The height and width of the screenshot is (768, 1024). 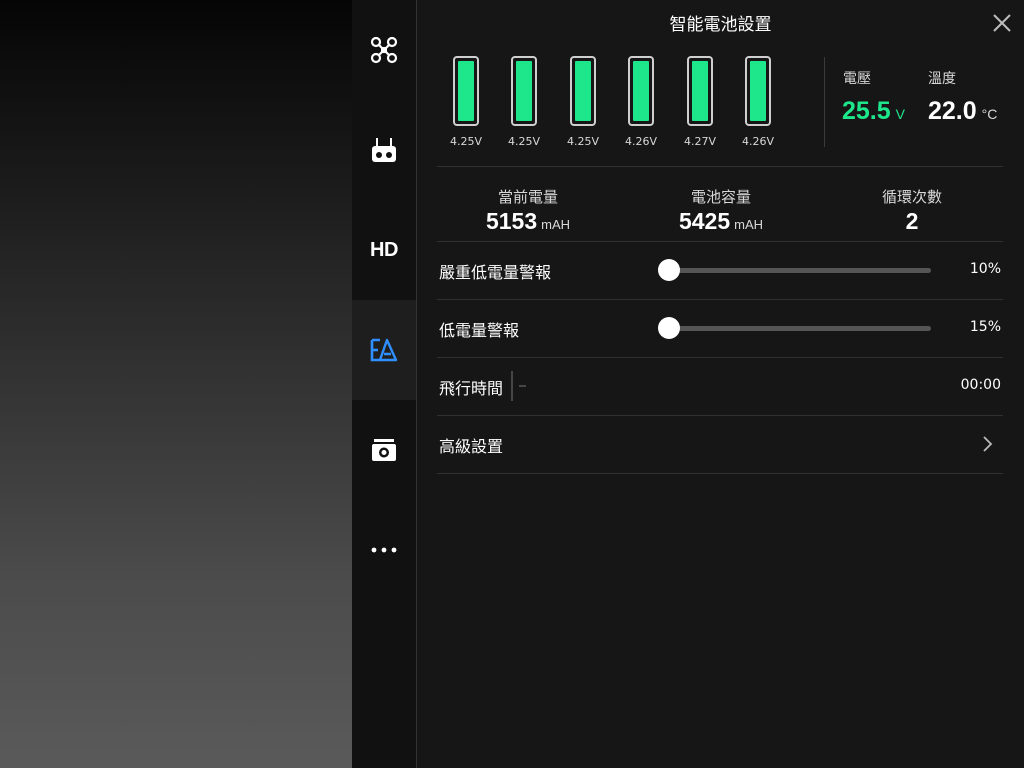 What do you see at coordinates (471, 388) in the screenshot?
I see `flight-time-label: 飛行時間` at bounding box center [471, 388].